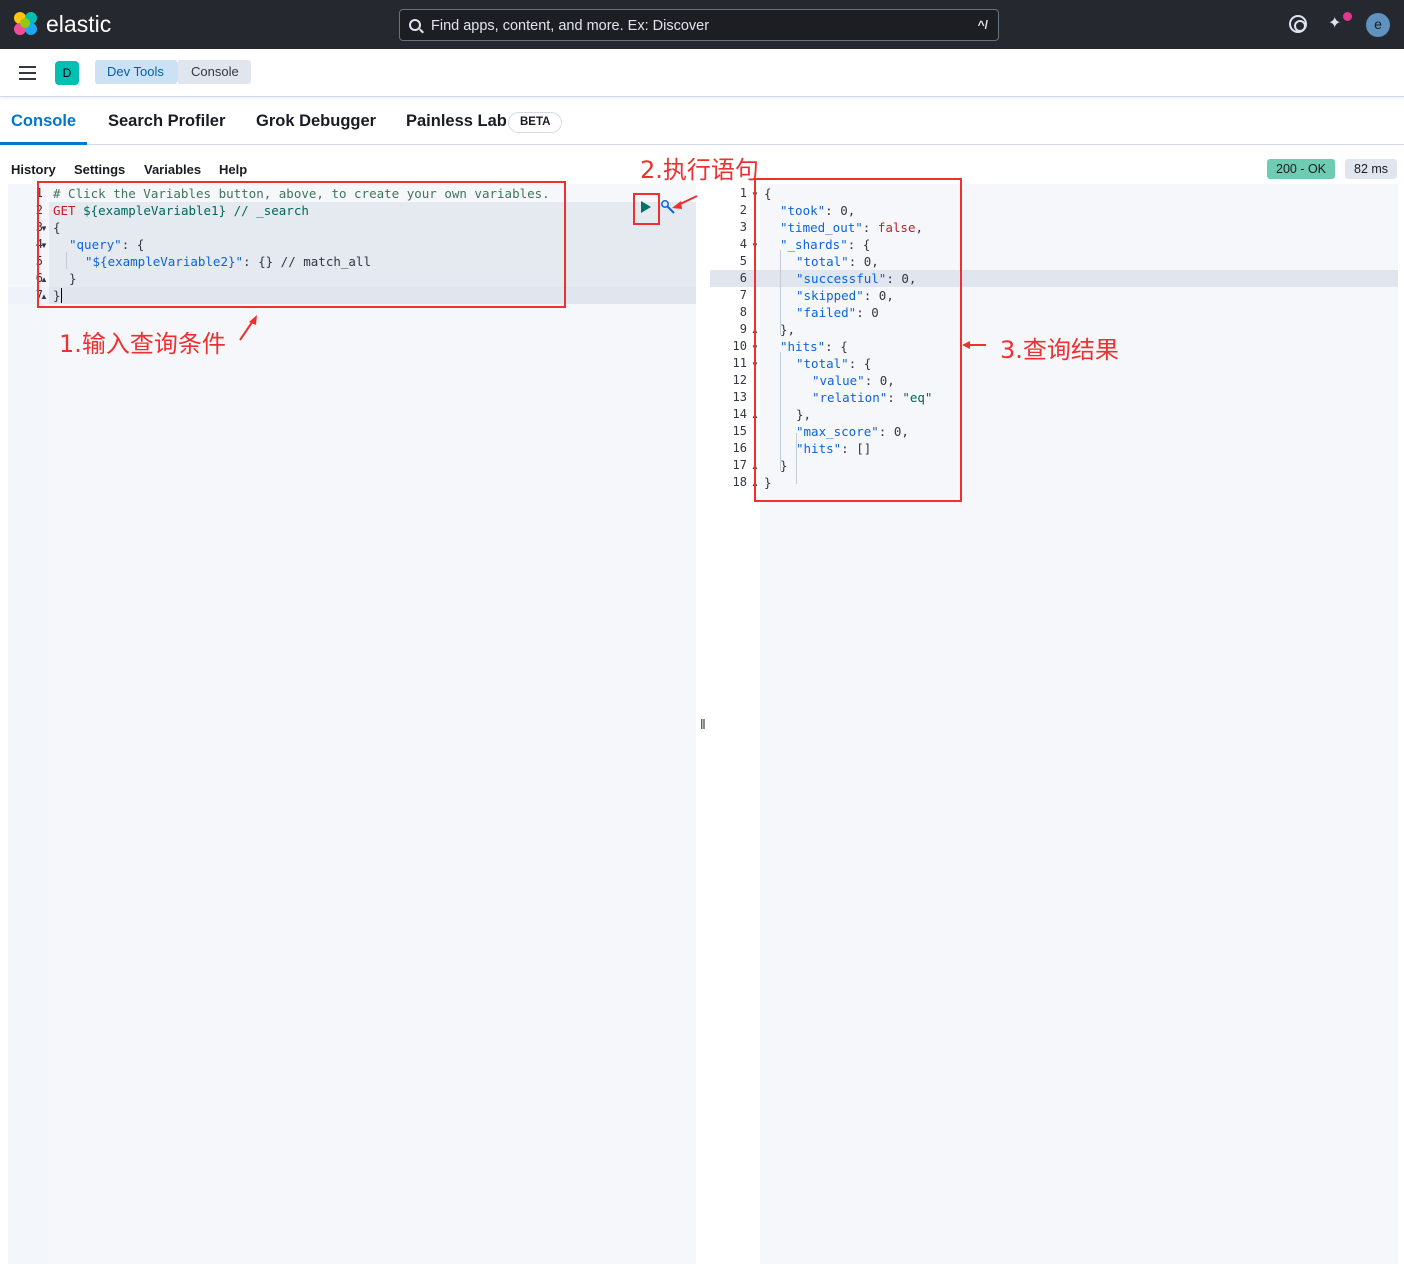  What do you see at coordinates (677, 205) in the screenshot?
I see `arrowhead-step2` at bounding box center [677, 205].